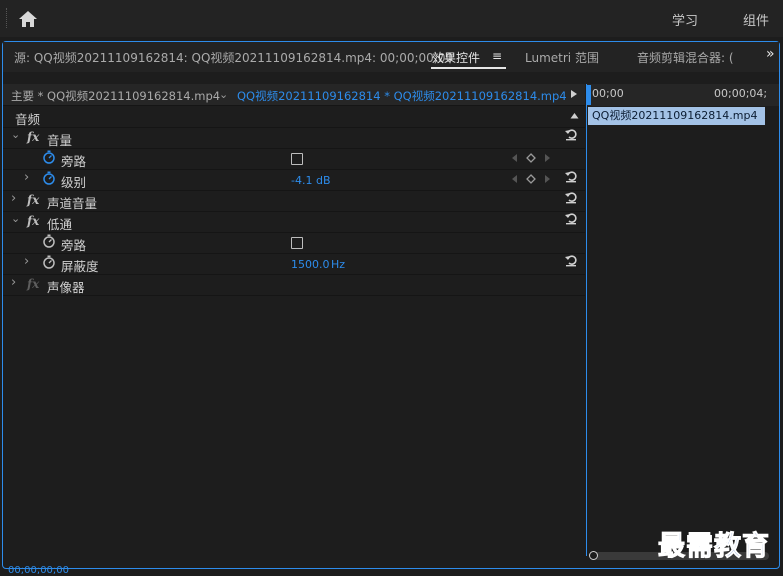 The image size is (783, 576). What do you see at coordinates (311, 180) in the screenshot?
I see `level-value: -4.1 dB` at bounding box center [311, 180].